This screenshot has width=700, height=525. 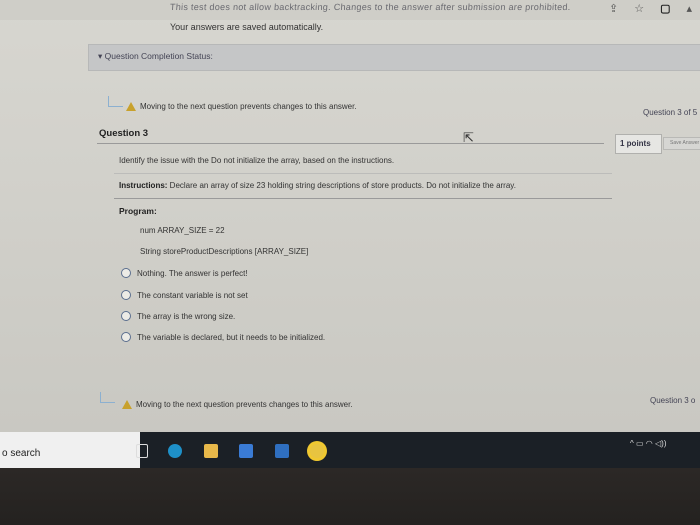 What do you see at coordinates (184, 273) in the screenshot?
I see `answer-choice: Nothing. The answer is perfect!` at bounding box center [184, 273].